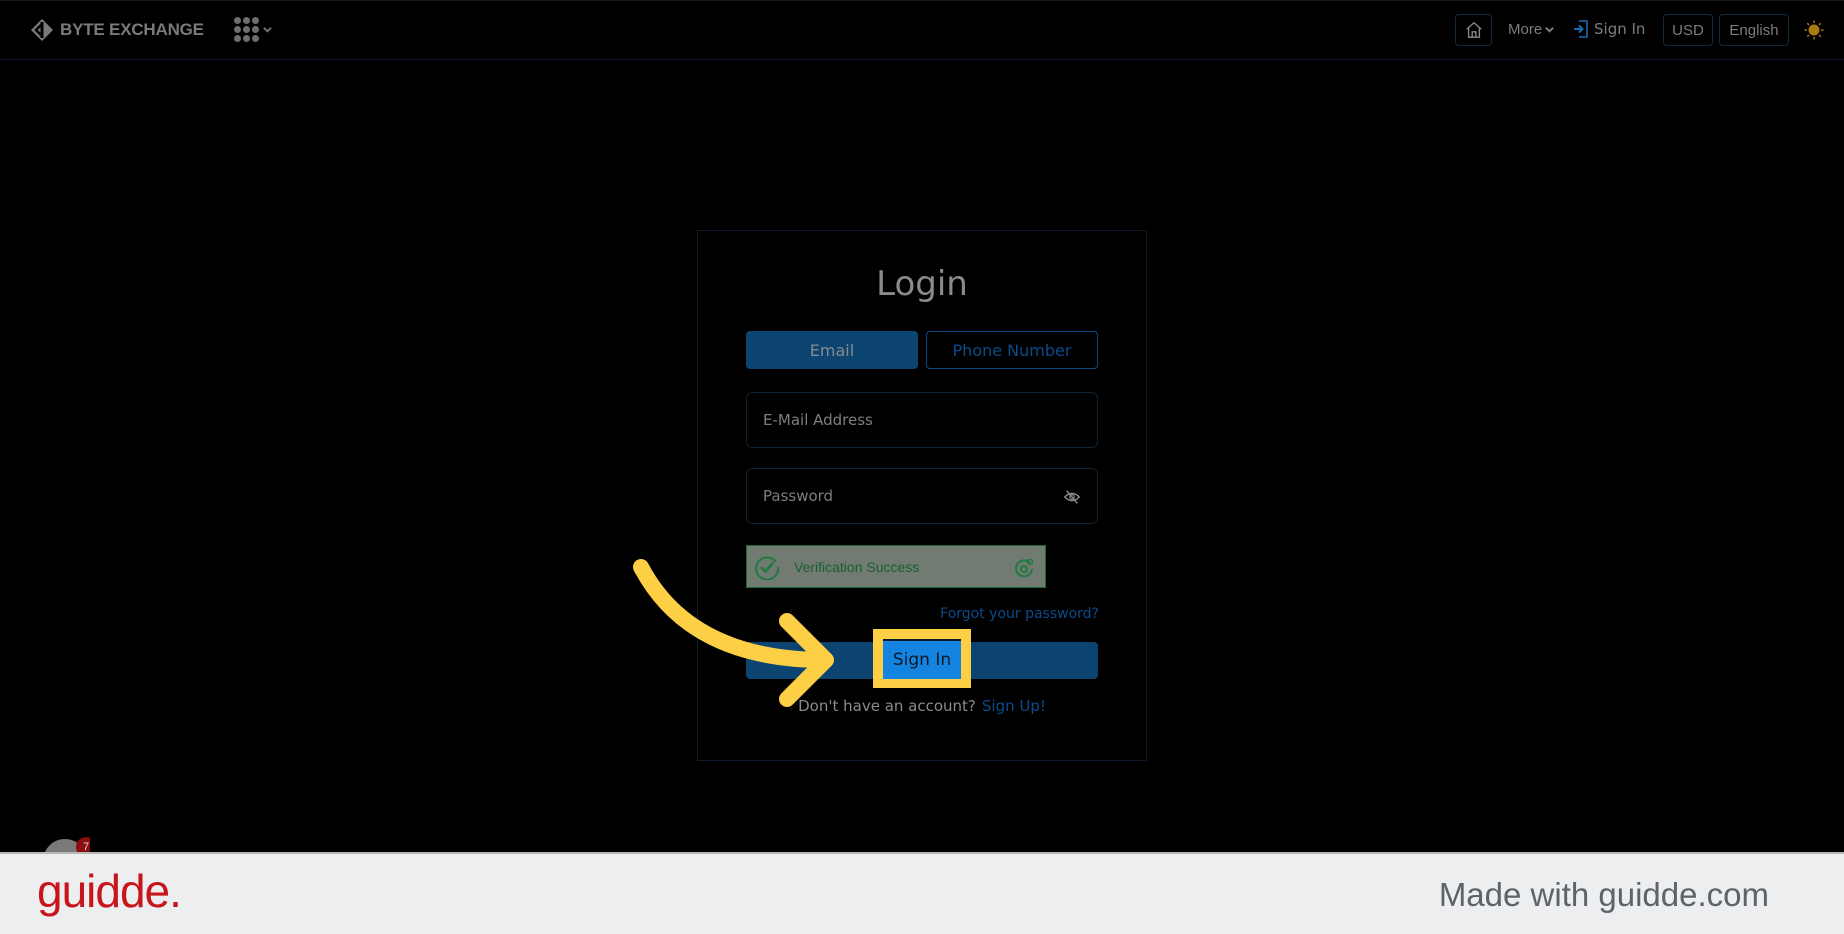  What do you see at coordinates (913, 496) in the screenshot?
I see `password-input` at bounding box center [913, 496].